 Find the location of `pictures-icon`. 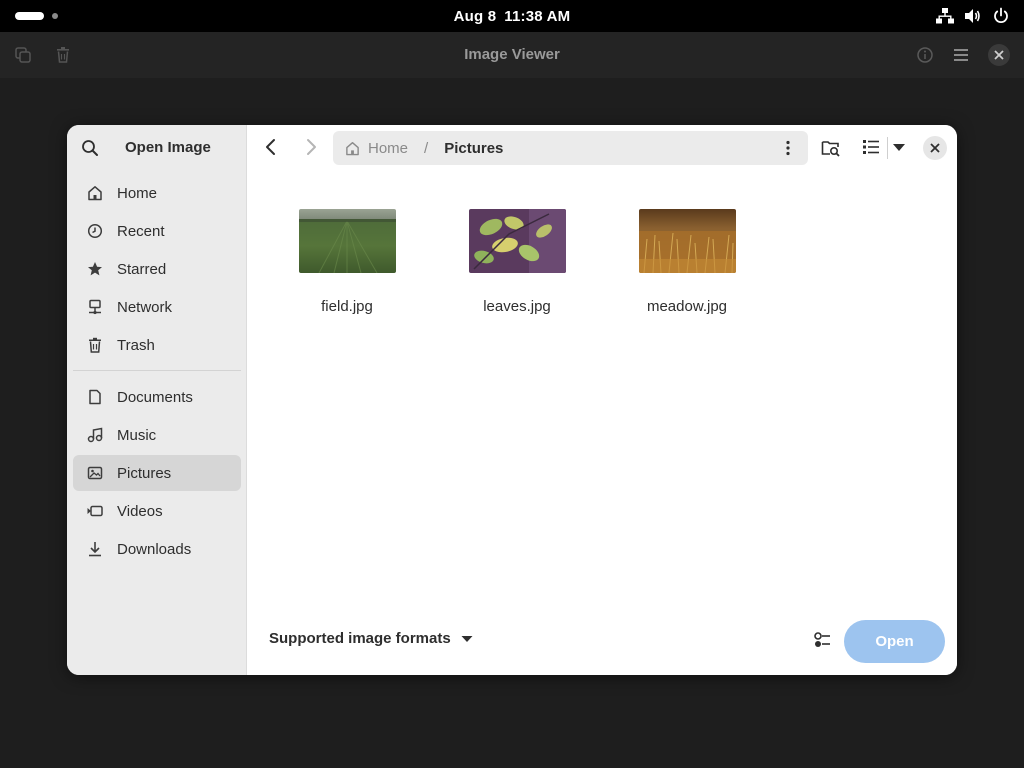

pictures-icon is located at coordinates (95, 473).